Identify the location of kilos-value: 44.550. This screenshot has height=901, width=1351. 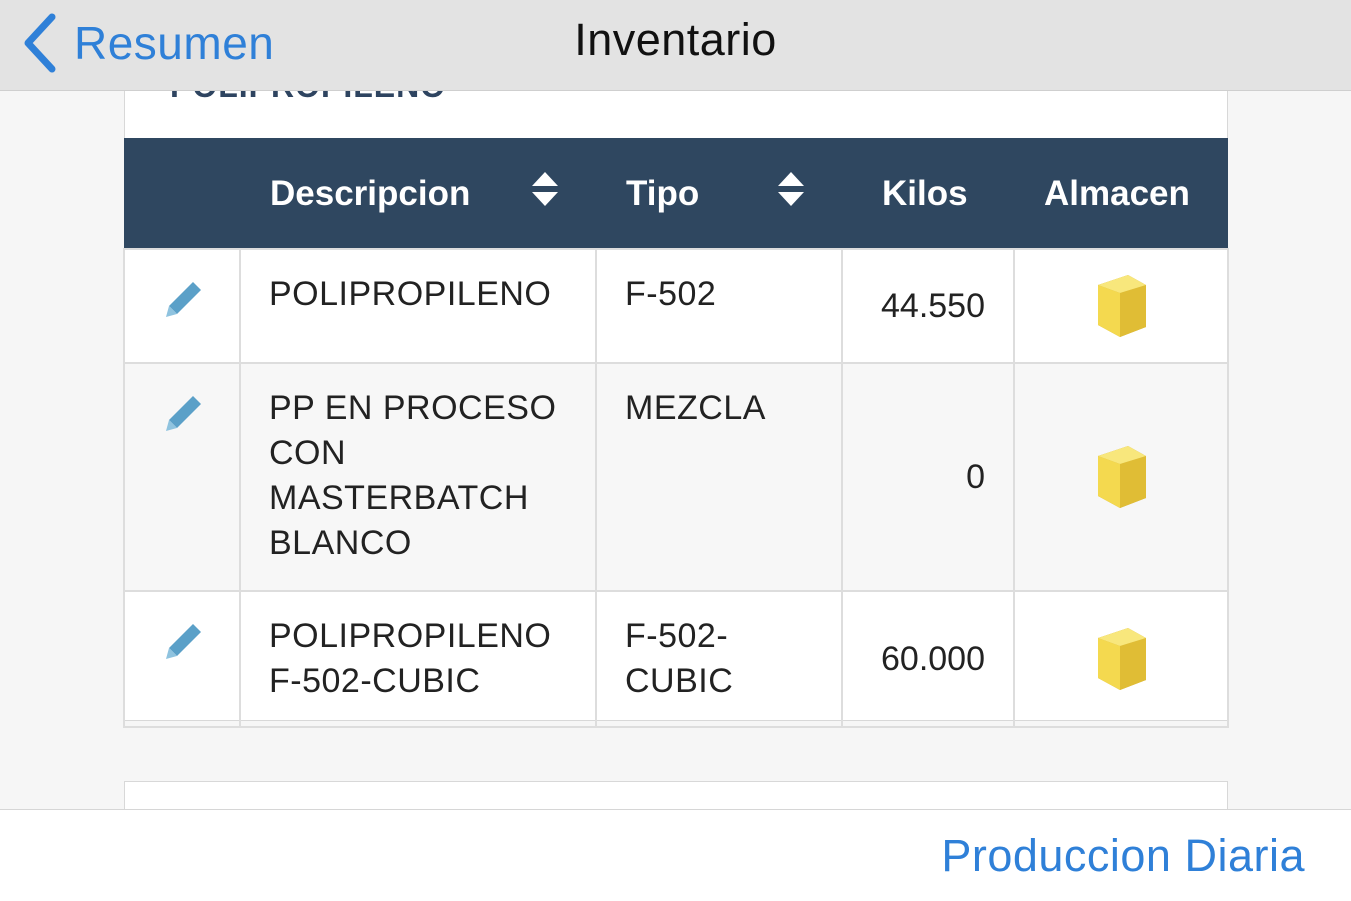
(933, 305).